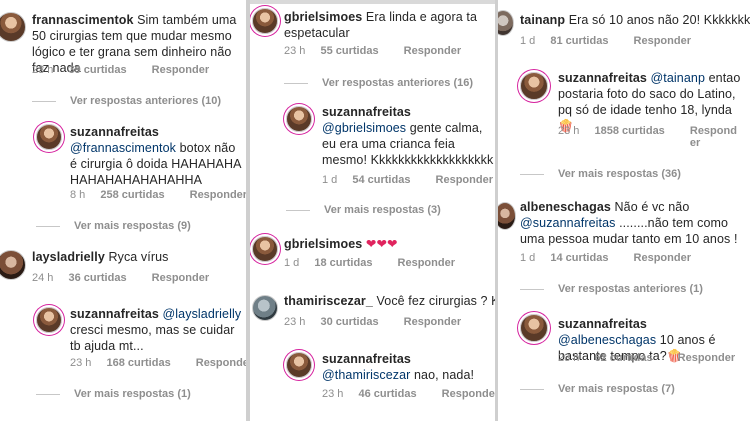 Image resolution: width=750 pixels, height=421 pixels. What do you see at coordinates (343, 263) in the screenshot?
I see `likes-count: 18 curtidas` at bounding box center [343, 263].